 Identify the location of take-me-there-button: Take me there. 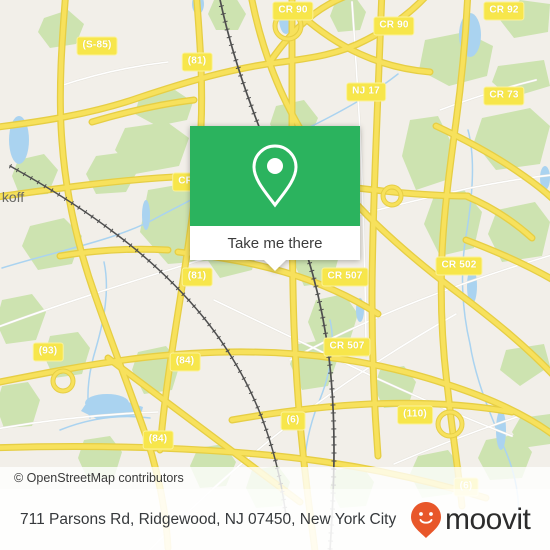
(275, 243).